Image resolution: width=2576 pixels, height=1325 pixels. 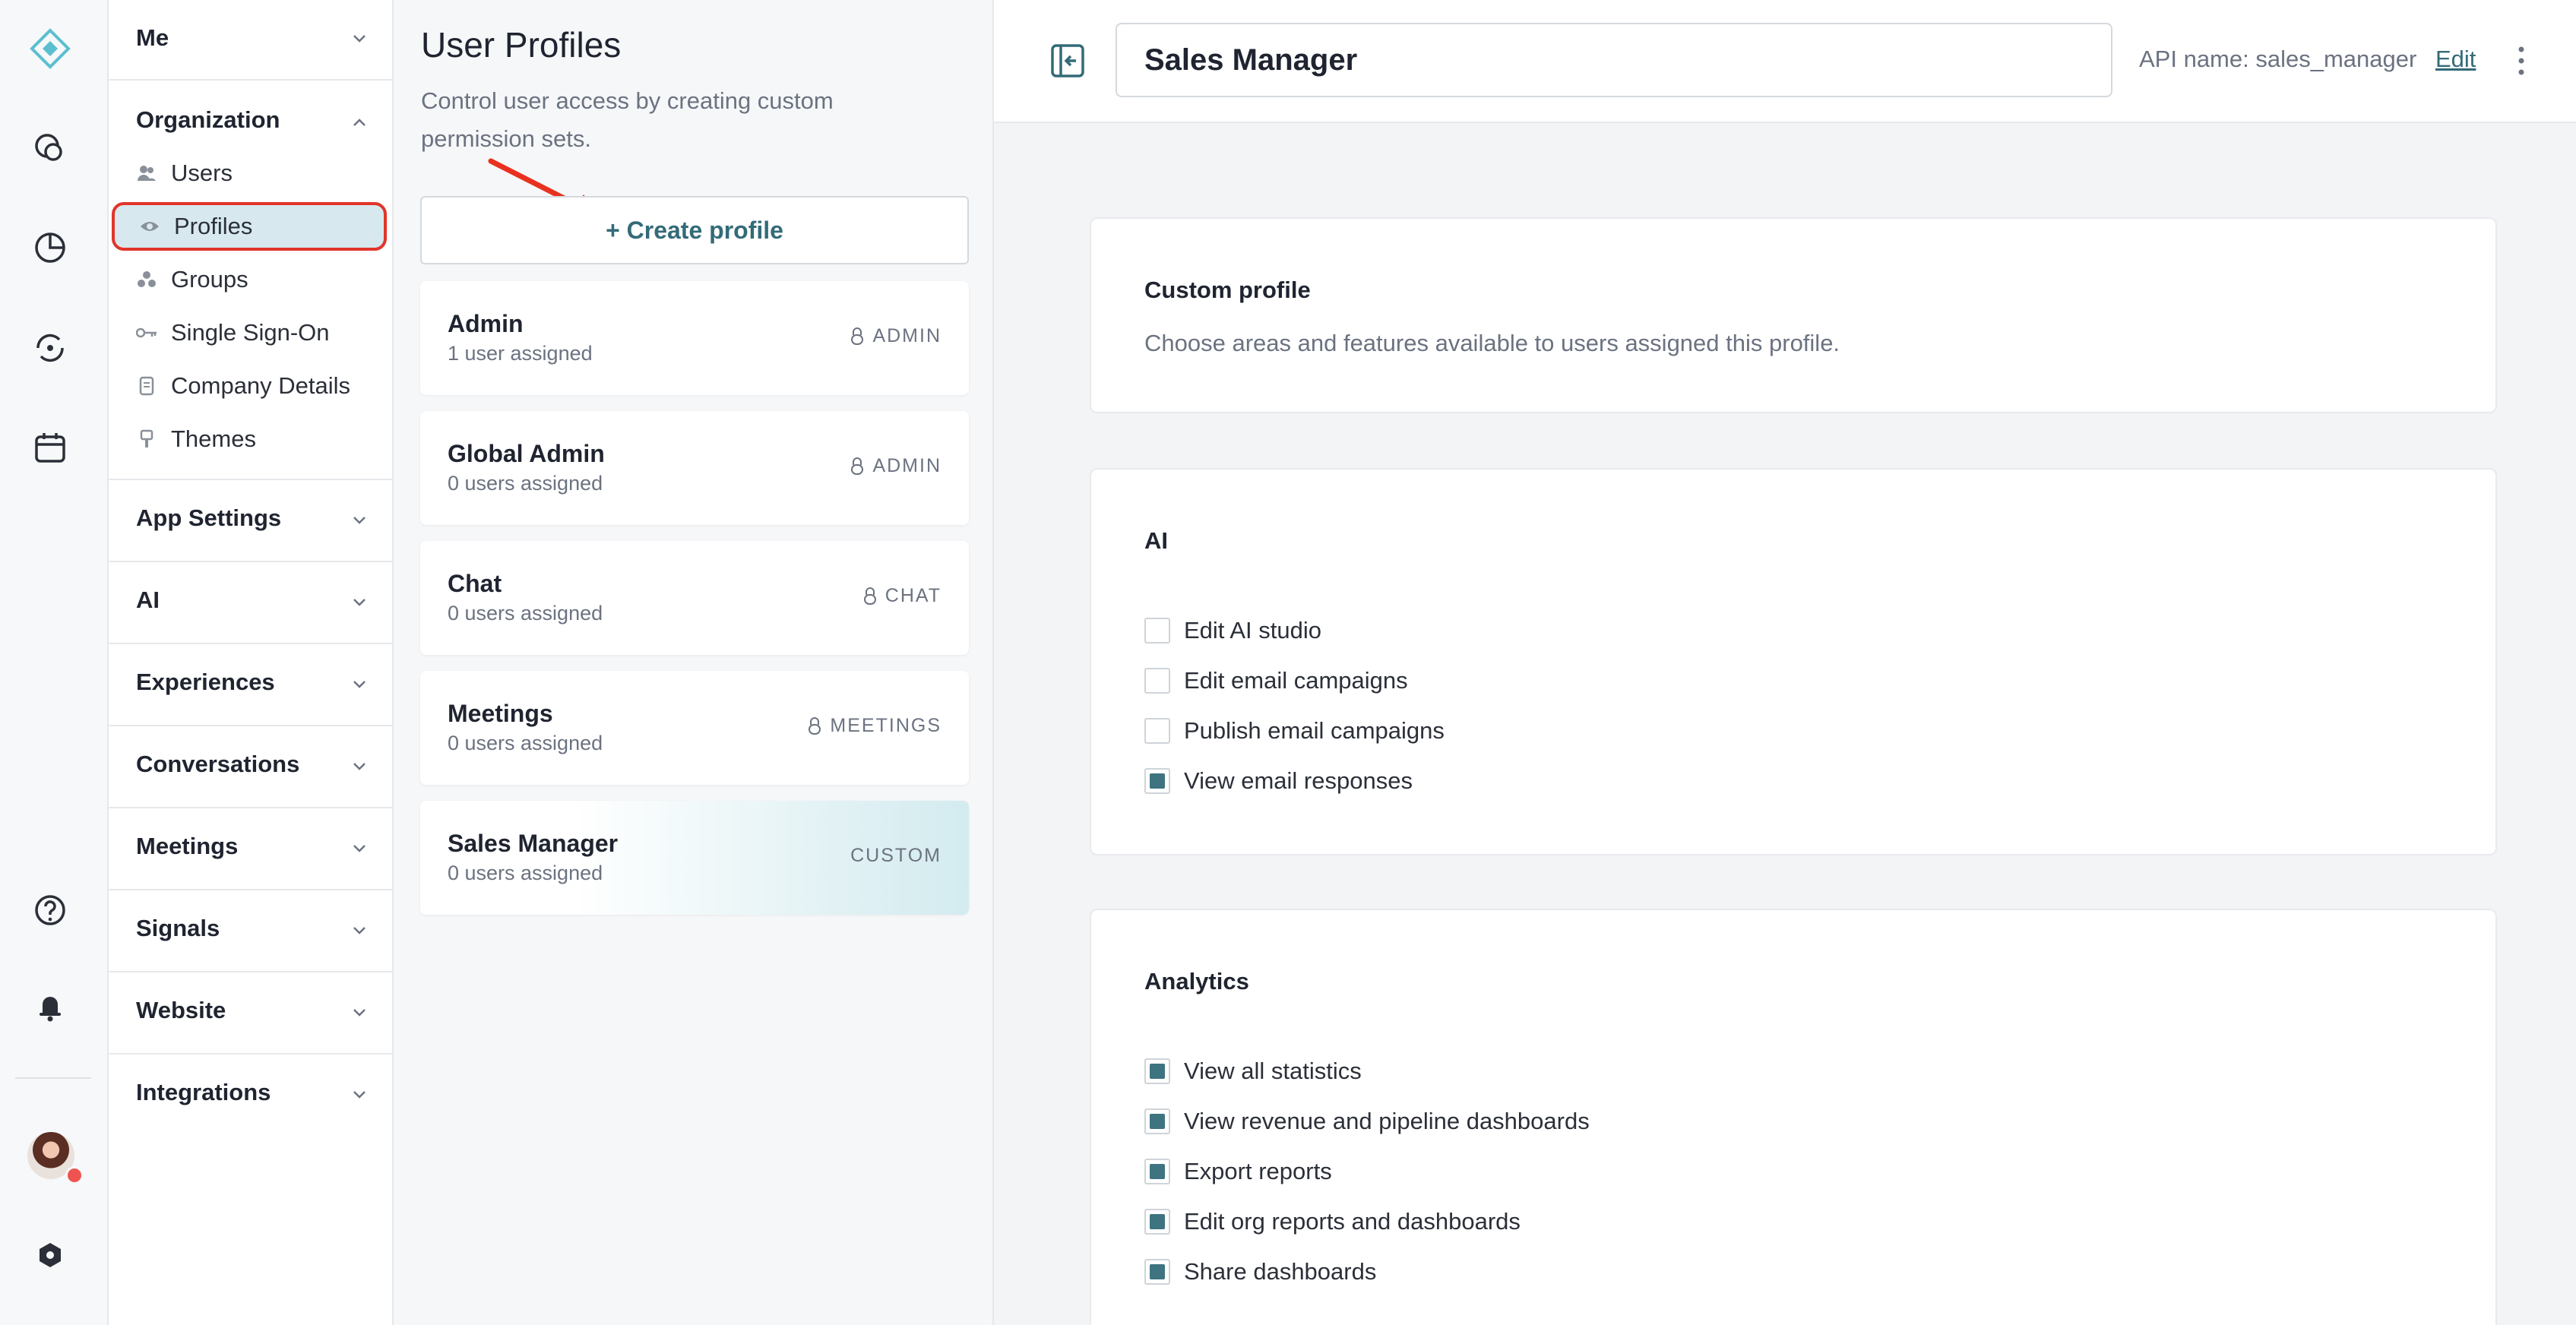 What do you see at coordinates (1314, 731) in the screenshot?
I see `permission-label: Publish email campaigns` at bounding box center [1314, 731].